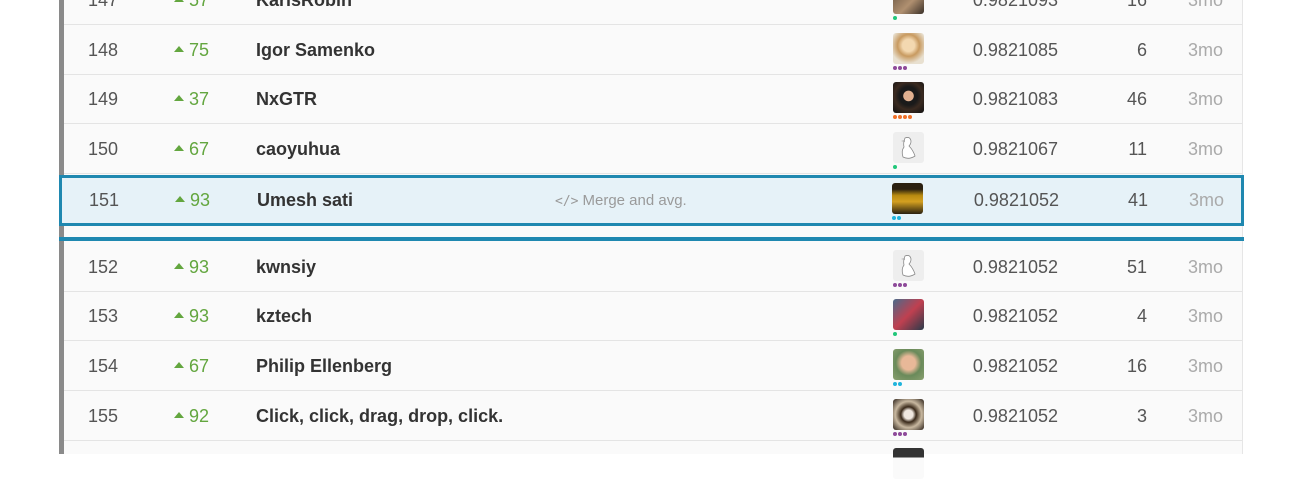 This screenshot has height=490, width=1310. I want to click on leaderboard-row: 153 93 kztech 0.9821052 4 3mo, so click(653, 316).